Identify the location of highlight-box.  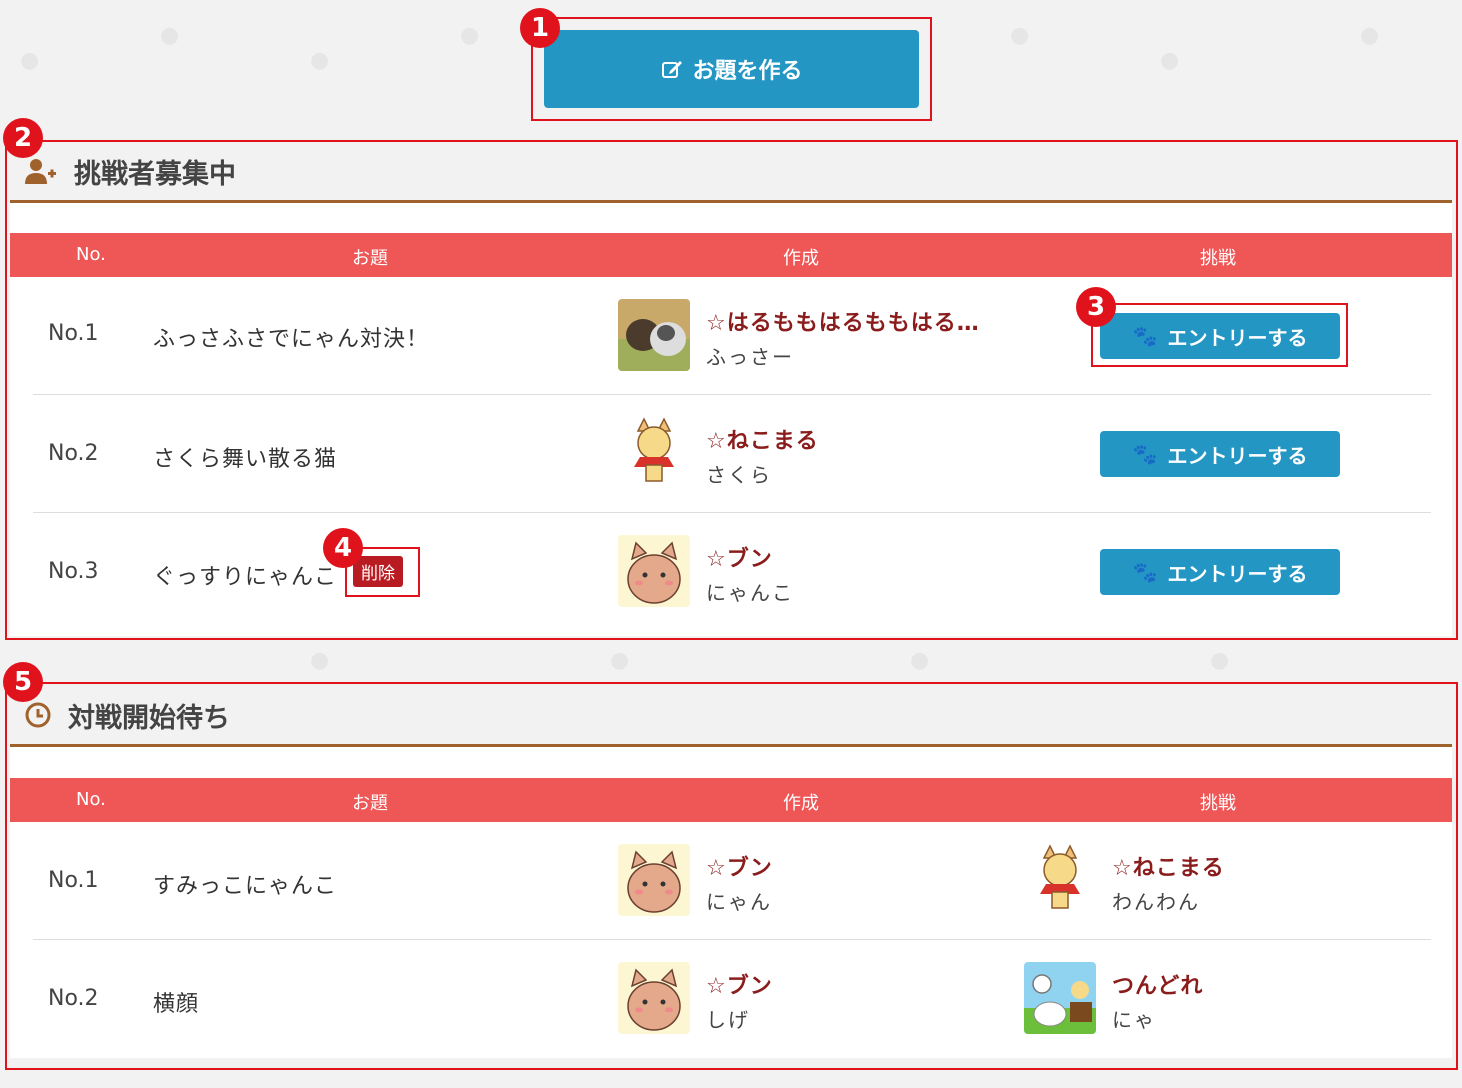
(1219, 335).